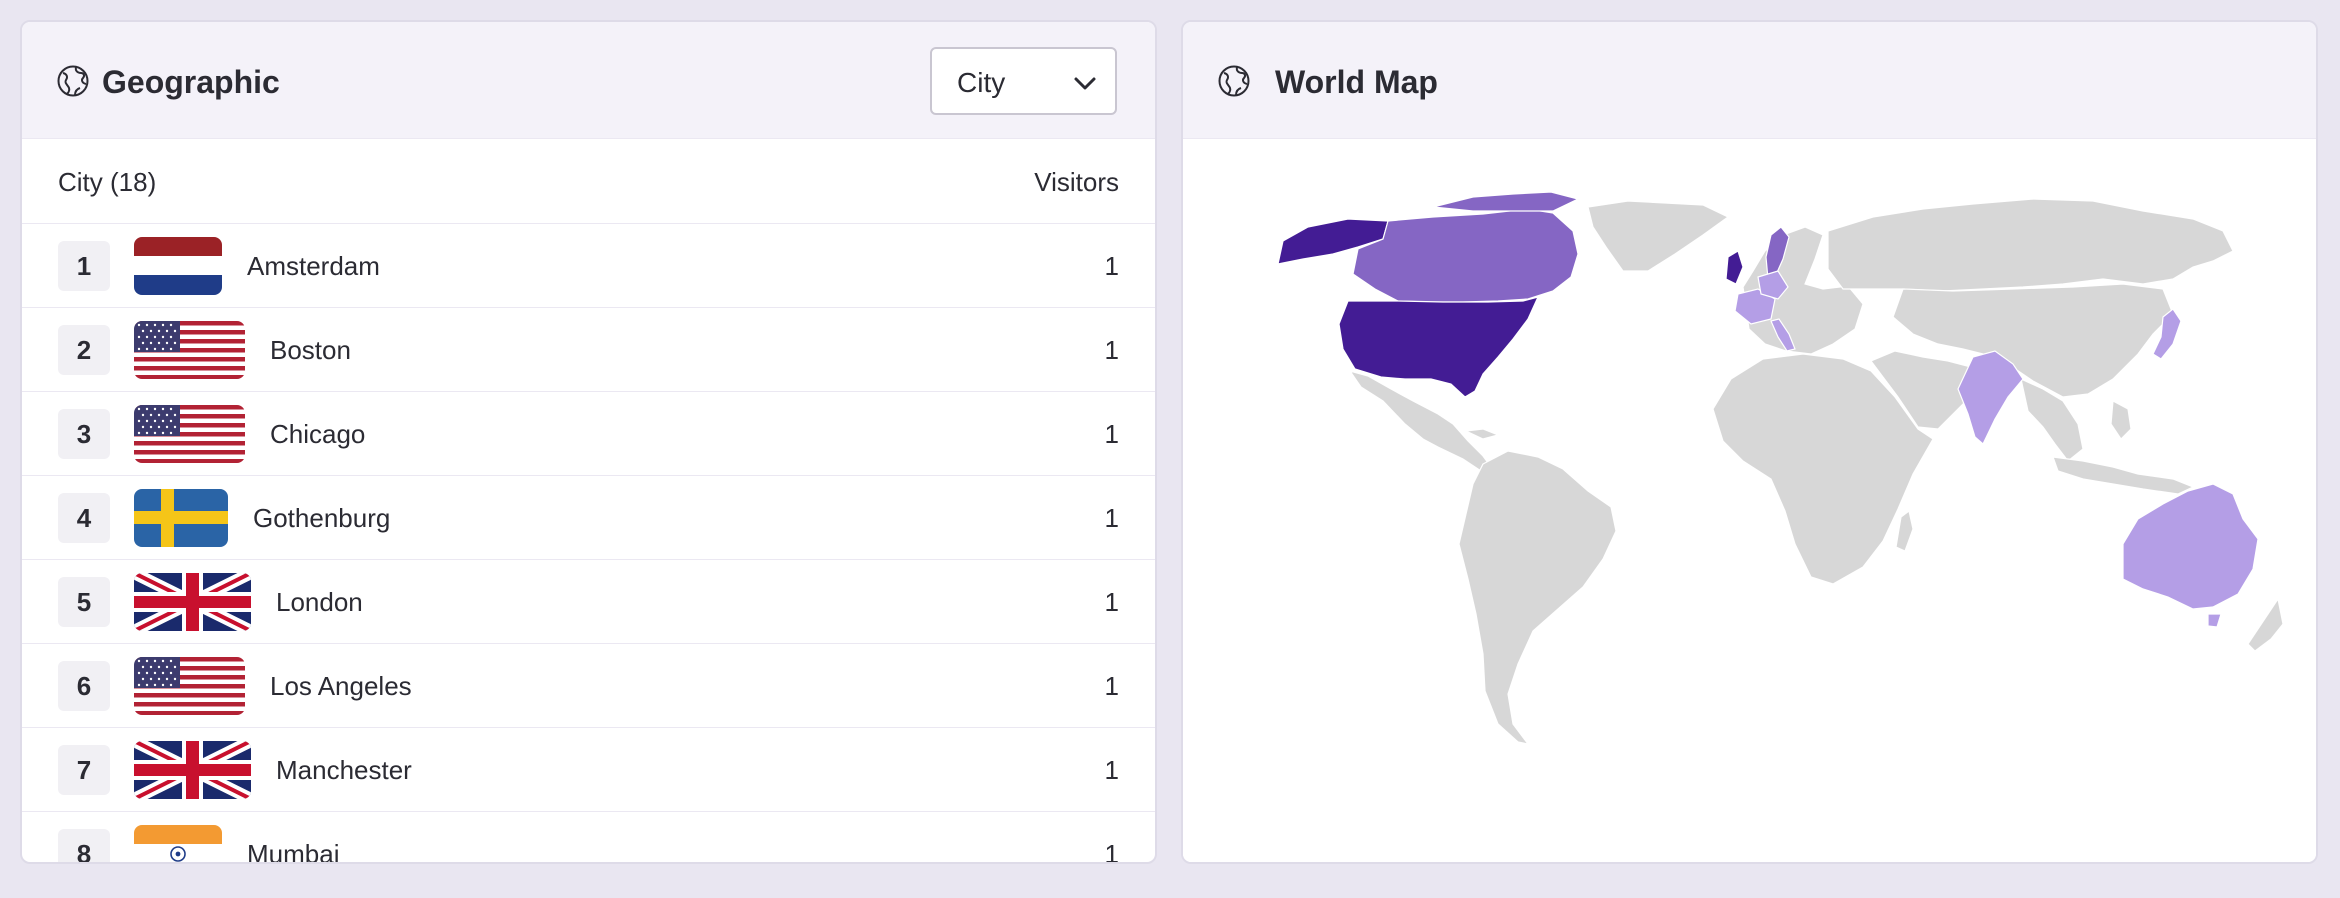 The image size is (2340, 898). Describe the element at coordinates (588, 181) in the screenshot. I see `table-header: City (18) Visitors` at that location.